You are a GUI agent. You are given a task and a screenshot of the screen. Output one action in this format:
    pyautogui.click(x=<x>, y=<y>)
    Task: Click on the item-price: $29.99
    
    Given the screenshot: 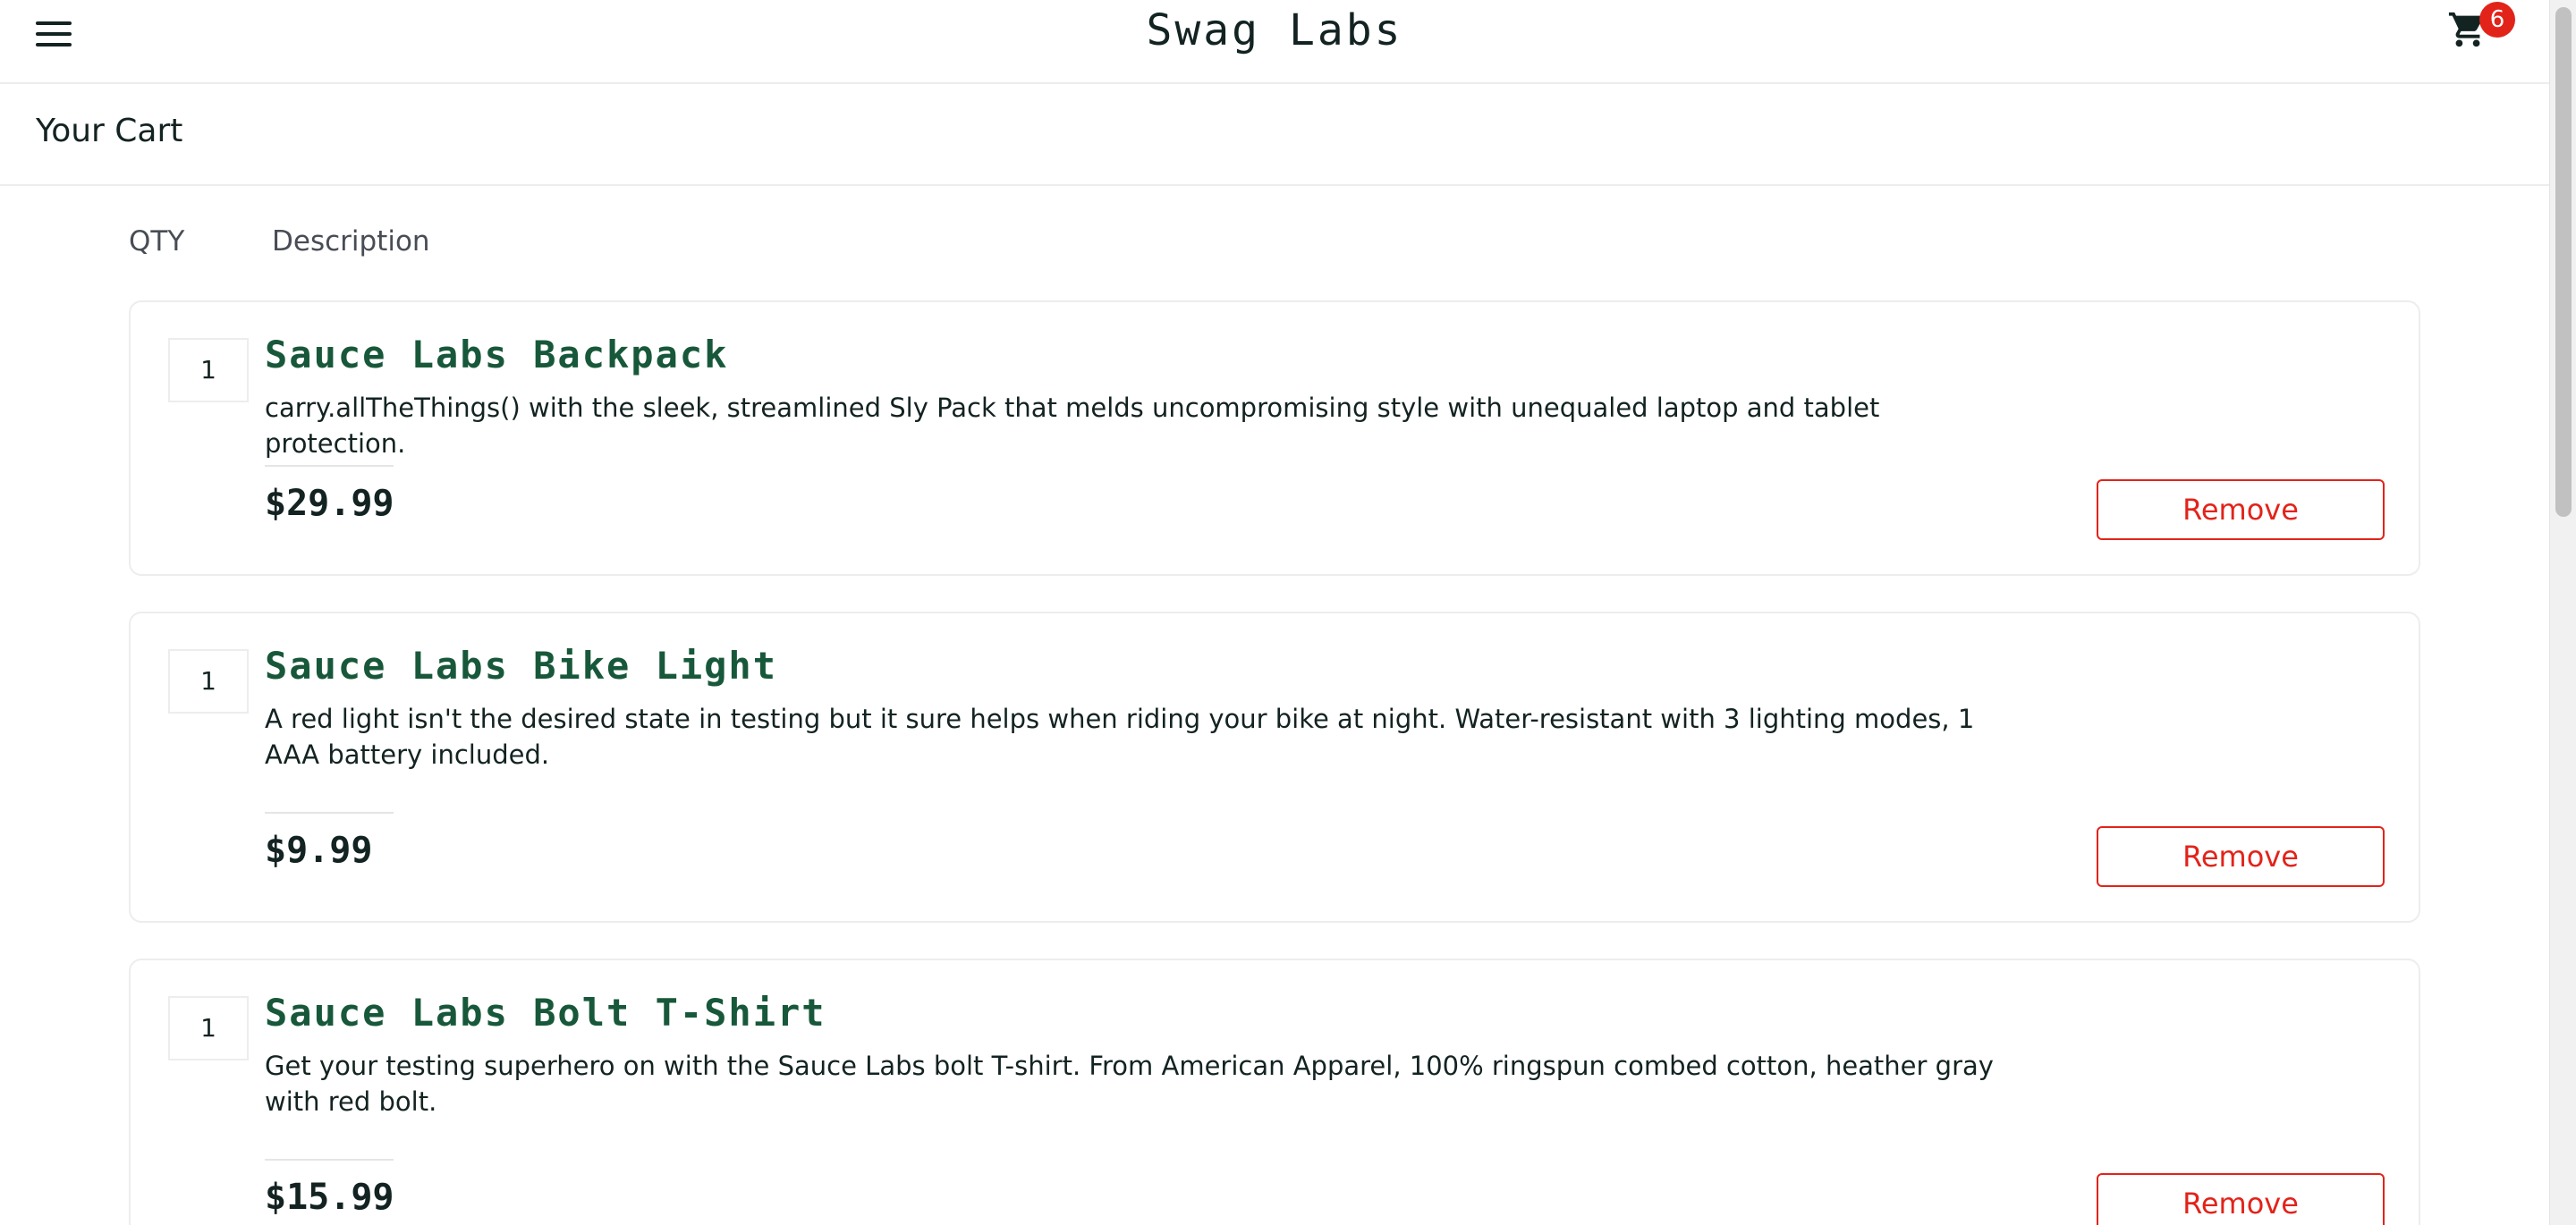 What is the action you would take?
    pyautogui.click(x=329, y=504)
    